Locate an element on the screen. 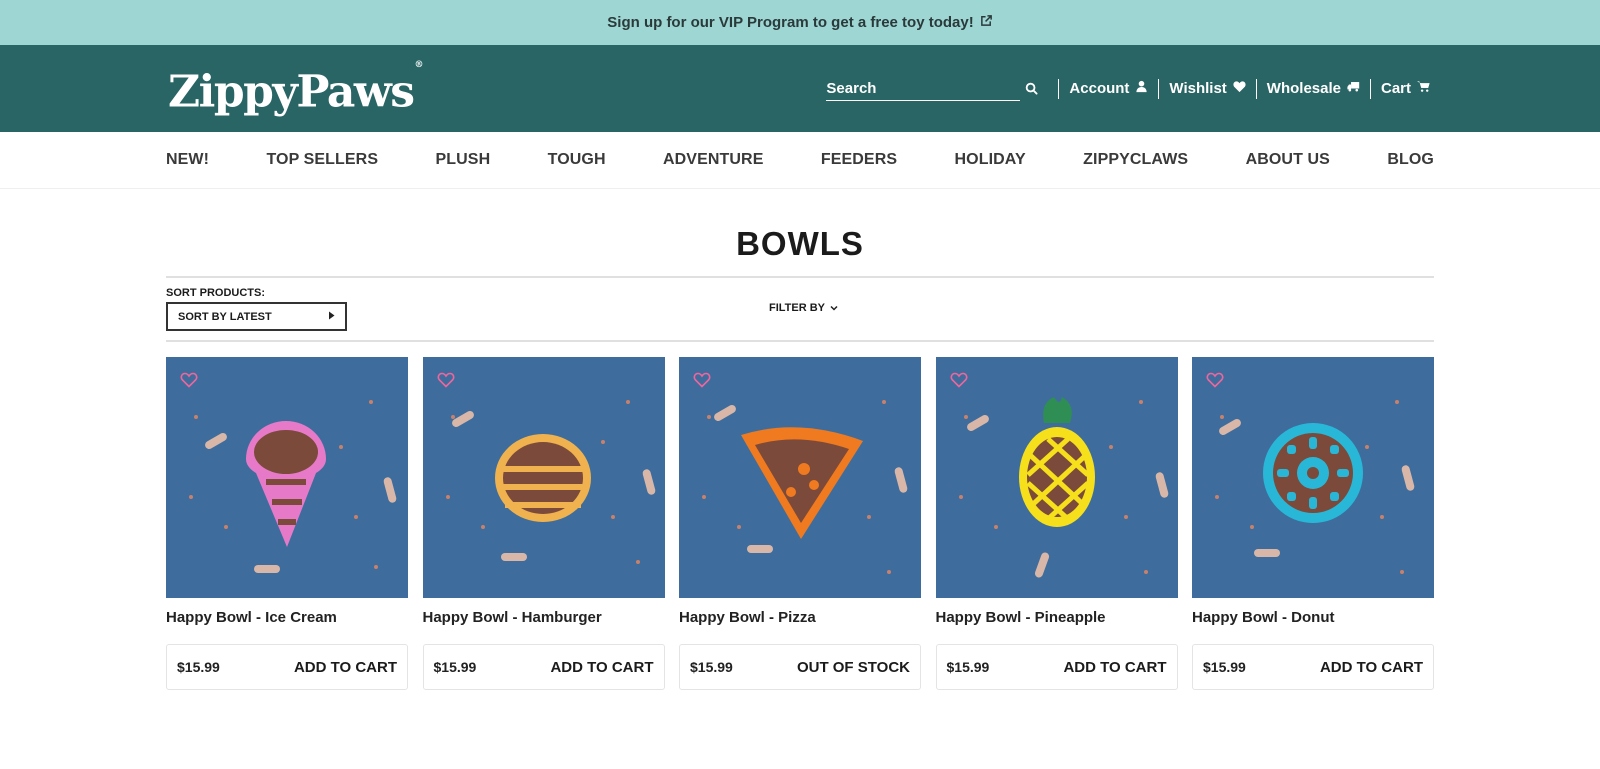 Image resolution: width=1600 pixels, height=769 pixels. wishlist-link: Wishlist is located at coordinates (1207, 88).